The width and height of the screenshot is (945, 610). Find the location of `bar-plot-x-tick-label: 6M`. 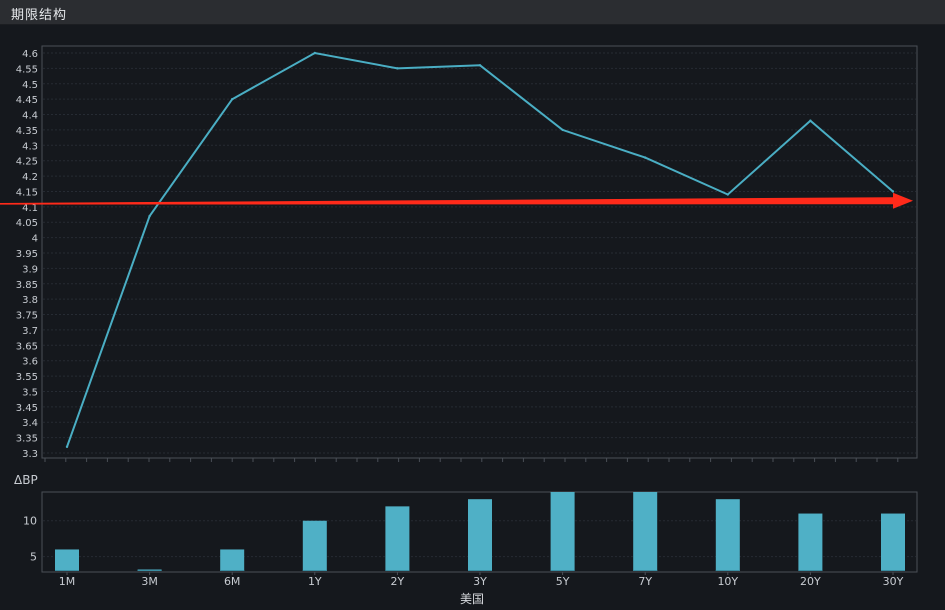

bar-plot-x-tick-label: 6M is located at coordinates (232, 581).